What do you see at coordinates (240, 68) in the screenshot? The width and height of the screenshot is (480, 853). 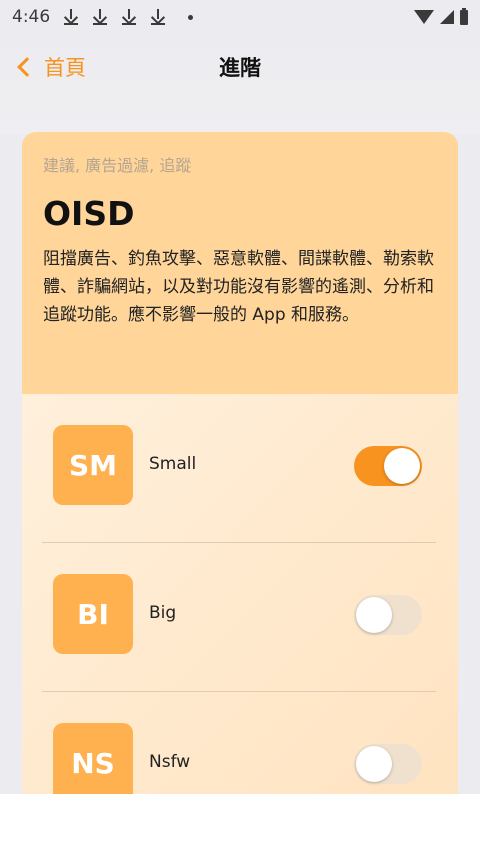 I see `page-title: 進階` at bounding box center [240, 68].